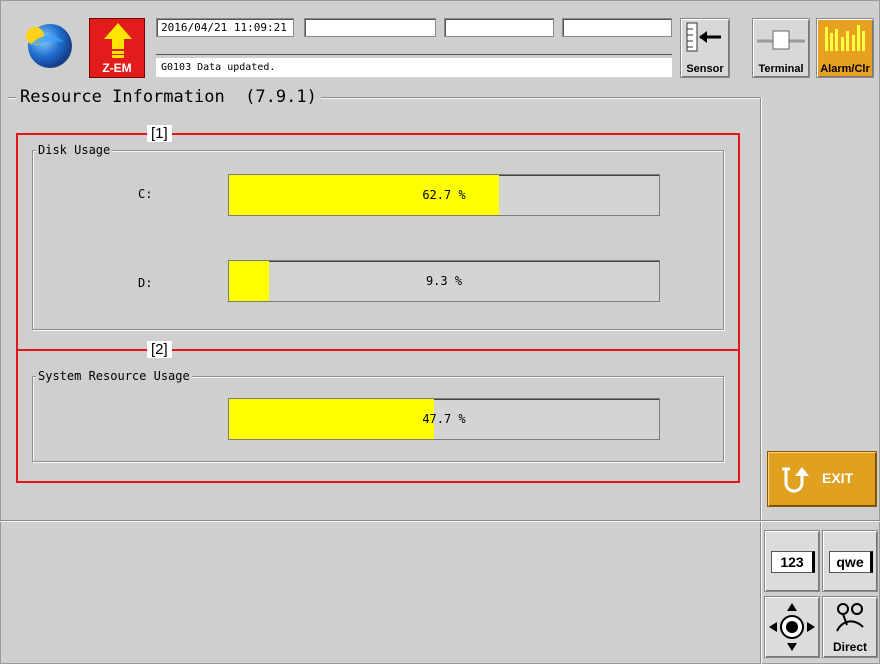 The height and width of the screenshot is (664, 880). What do you see at coordinates (838, 478) in the screenshot?
I see `exit-button-label: EXIT` at bounding box center [838, 478].